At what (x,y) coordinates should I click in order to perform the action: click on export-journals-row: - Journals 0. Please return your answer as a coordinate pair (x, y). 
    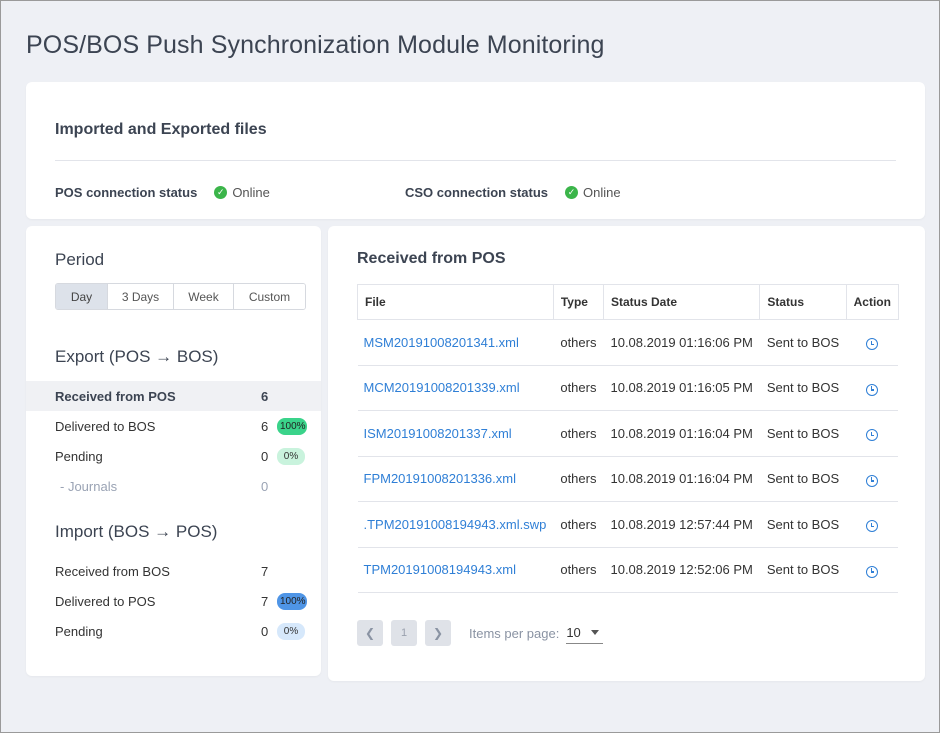
    Looking at the image, I should click on (173, 486).